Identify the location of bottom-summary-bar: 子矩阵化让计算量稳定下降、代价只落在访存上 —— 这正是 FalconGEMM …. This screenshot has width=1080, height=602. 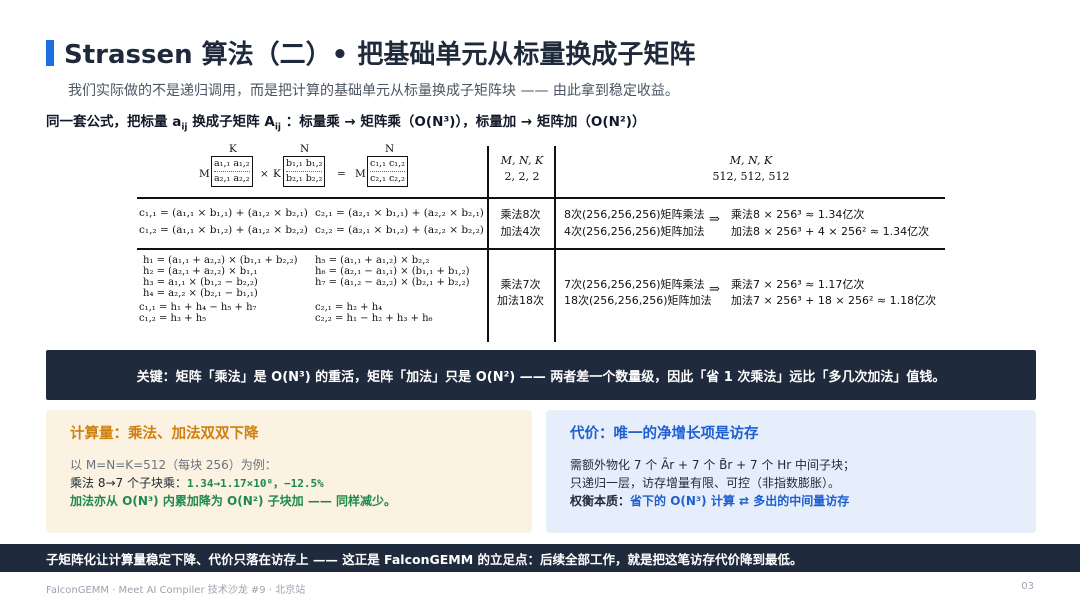
(540, 558).